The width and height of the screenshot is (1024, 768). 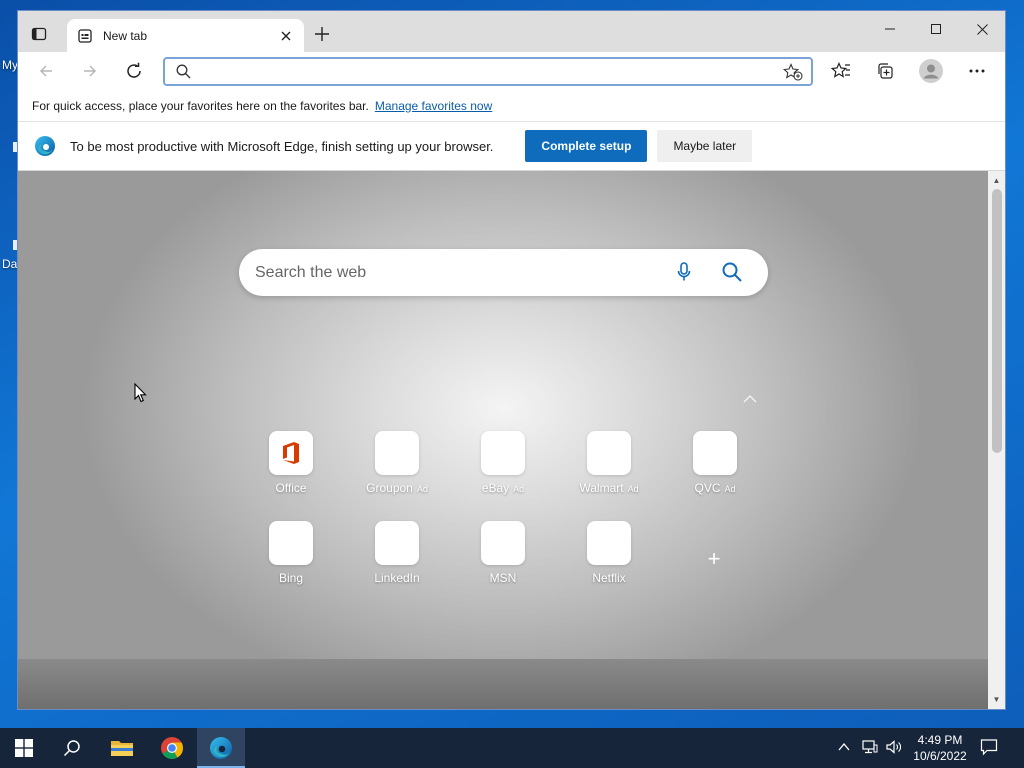 I want to click on collections-icon, so click(x=885, y=71).